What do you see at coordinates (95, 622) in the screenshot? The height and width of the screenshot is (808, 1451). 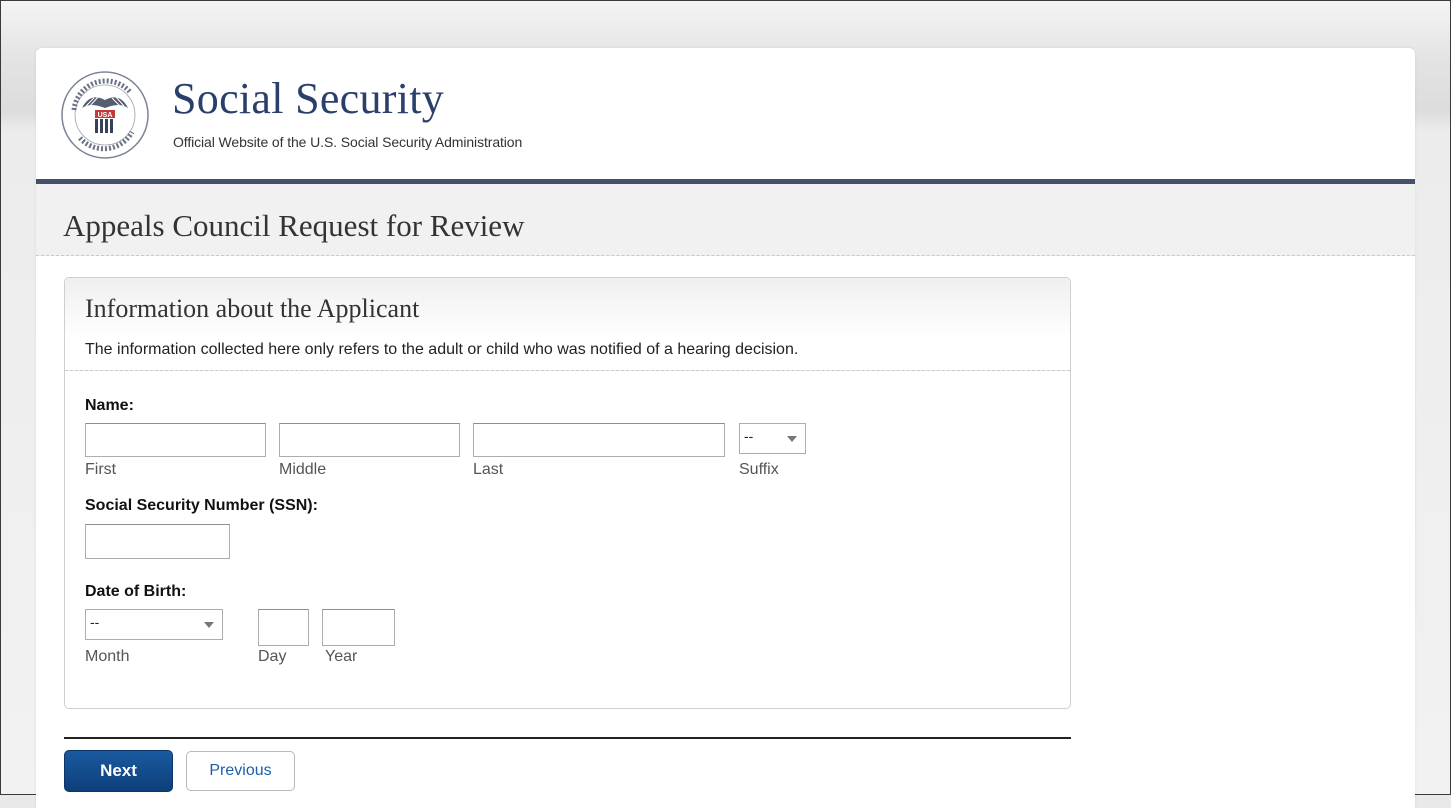 I see `month-selected-value: --` at bounding box center [95, 622].